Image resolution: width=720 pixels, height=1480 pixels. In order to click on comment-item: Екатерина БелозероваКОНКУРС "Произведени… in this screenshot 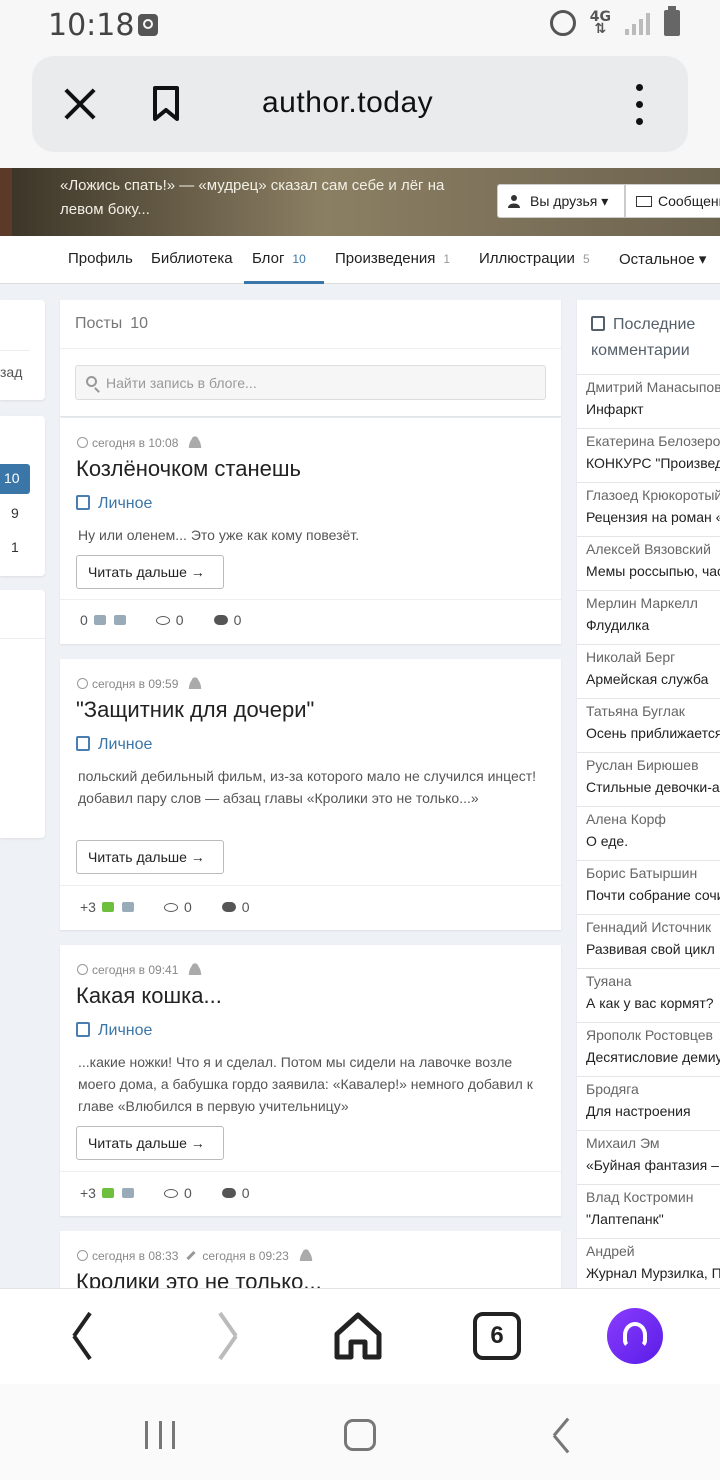, I will do `click(648, 455)`.